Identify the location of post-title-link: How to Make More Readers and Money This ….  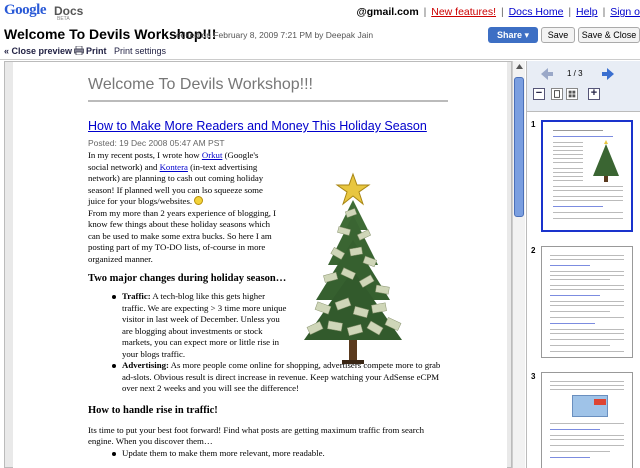
(268, 126).